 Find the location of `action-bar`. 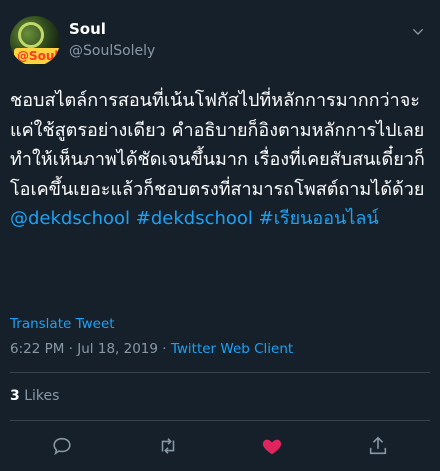

action-bar is located at coordinates (220, 446).